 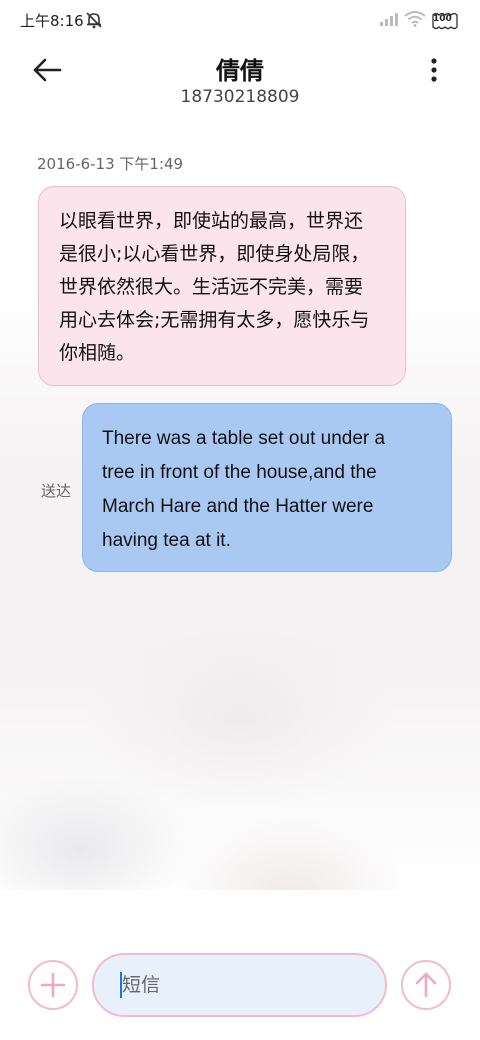 What do you see at coordinates (52, 21) in the screenshot?
I see `status-time: 上午8:16` at bounding box center [52, 21].